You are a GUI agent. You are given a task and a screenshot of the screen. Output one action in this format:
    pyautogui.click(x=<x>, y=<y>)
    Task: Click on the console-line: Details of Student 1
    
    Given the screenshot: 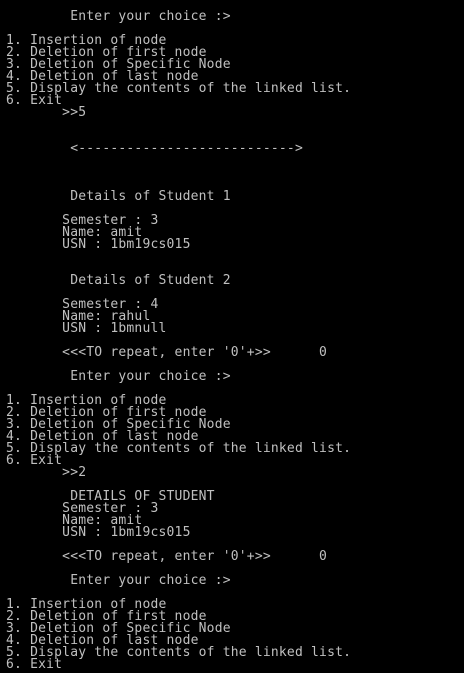 What is the action you would take?
    pyautogui.click(x=118, y=196)
    